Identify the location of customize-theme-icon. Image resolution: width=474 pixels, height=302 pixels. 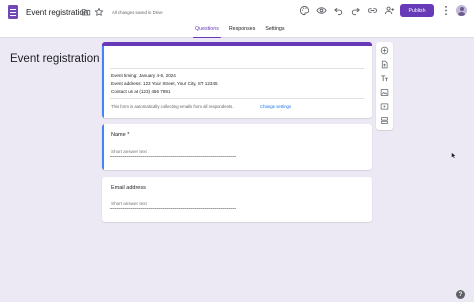
(304, 10).